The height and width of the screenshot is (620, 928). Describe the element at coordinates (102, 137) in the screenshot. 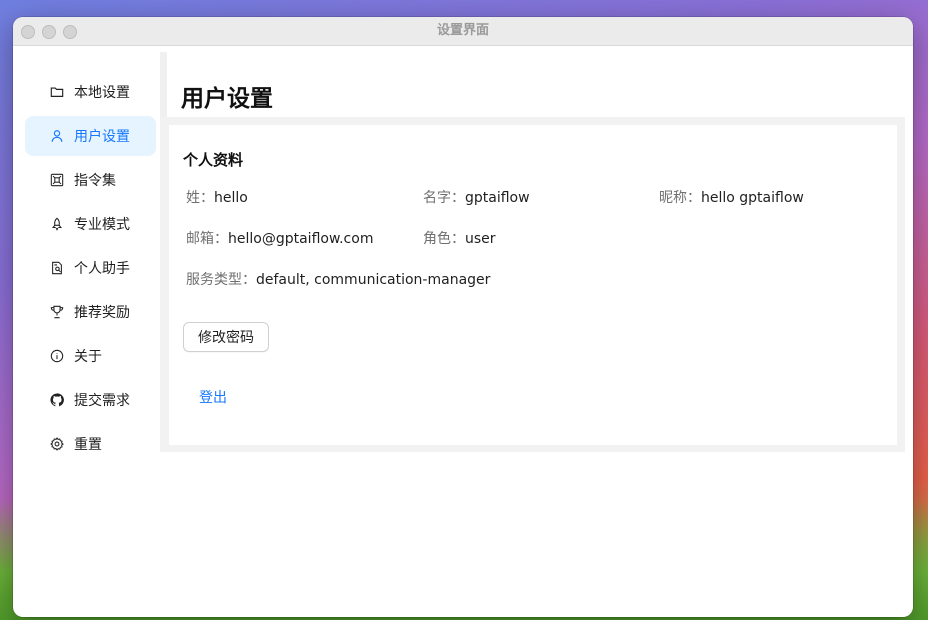

I see `sidebar-item-label: 用户设置` at that location.